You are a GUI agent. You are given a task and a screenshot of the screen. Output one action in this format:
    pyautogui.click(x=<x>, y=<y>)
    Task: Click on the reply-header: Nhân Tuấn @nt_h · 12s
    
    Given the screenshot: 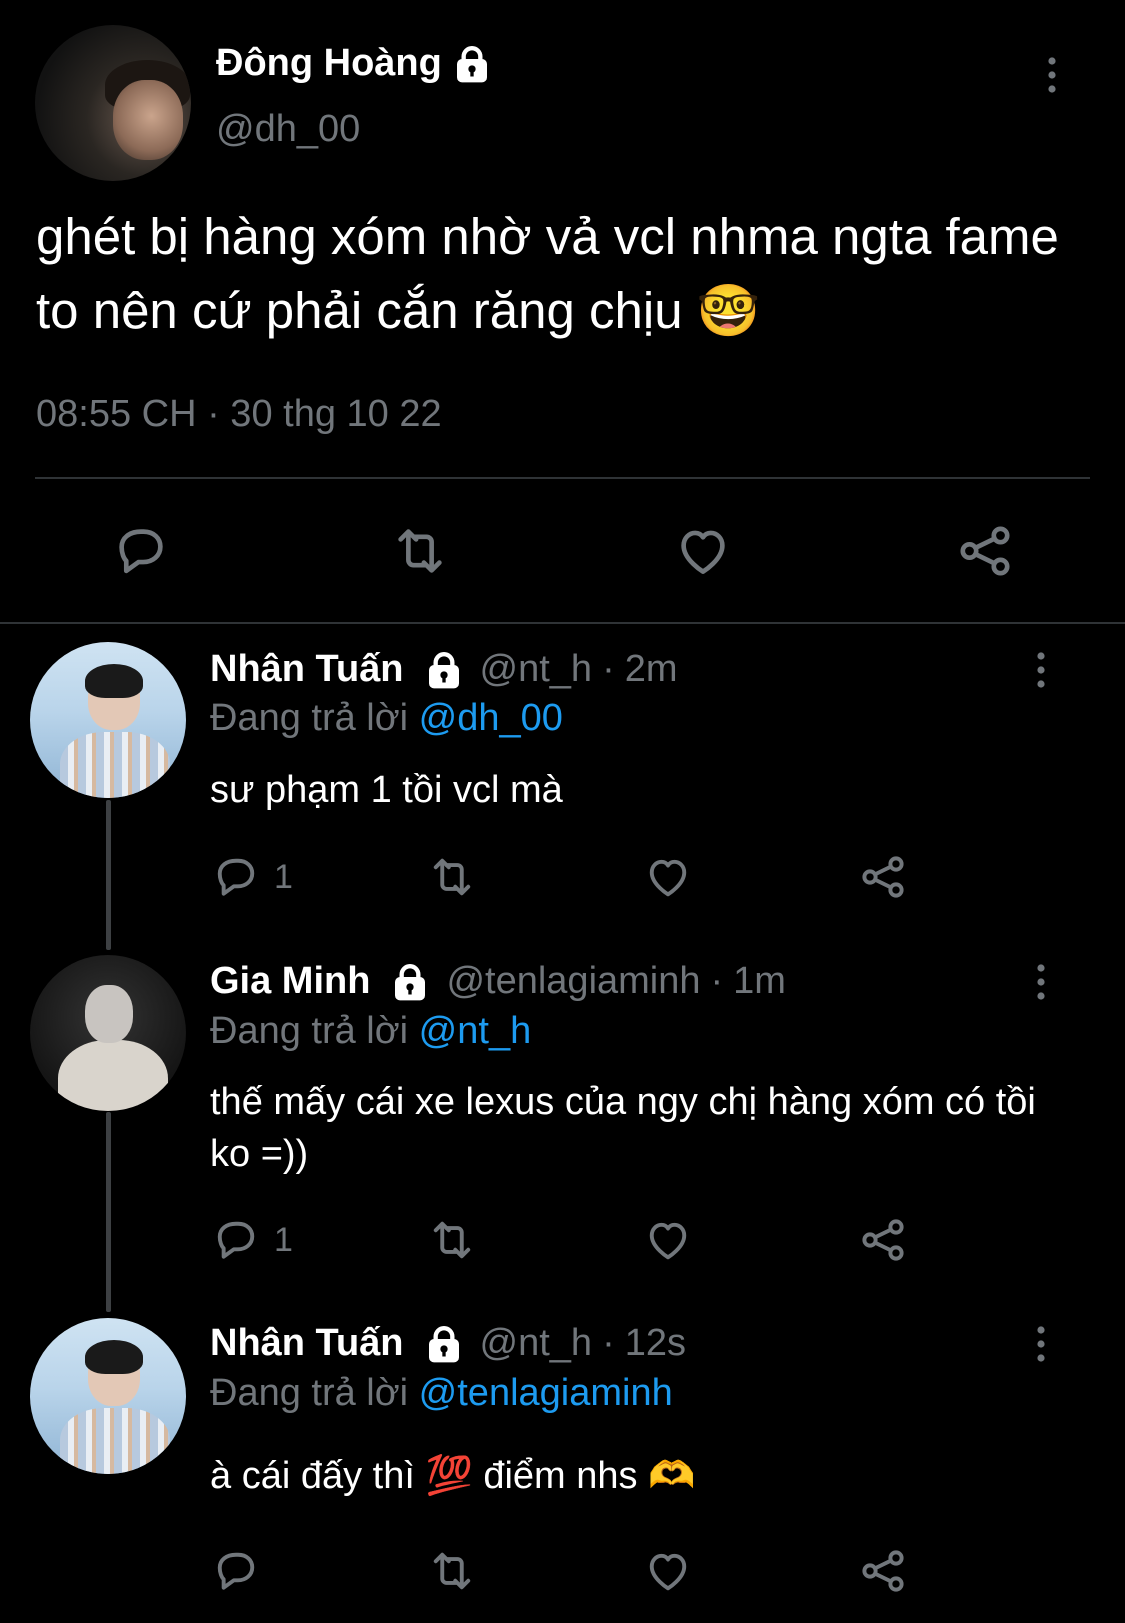 What is the action you would take?
    pyautogui.click(x=448, y=1343)
    